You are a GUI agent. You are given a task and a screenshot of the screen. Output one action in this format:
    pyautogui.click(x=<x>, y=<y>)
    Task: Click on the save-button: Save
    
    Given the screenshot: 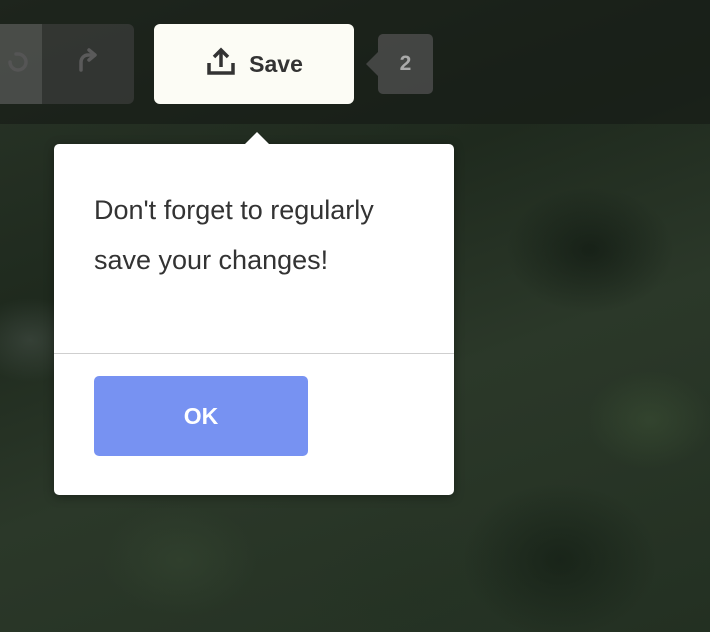 What is the action you would take?
    pyautogui.click(x=254, y=64)
    